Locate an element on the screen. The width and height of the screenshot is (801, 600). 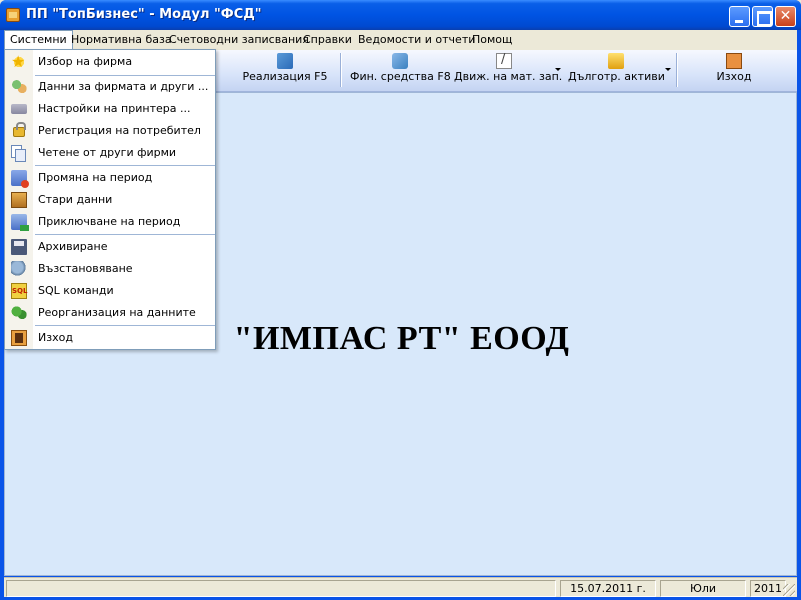
menu-pomosht: Помощ is located at coordinates (492, 40).